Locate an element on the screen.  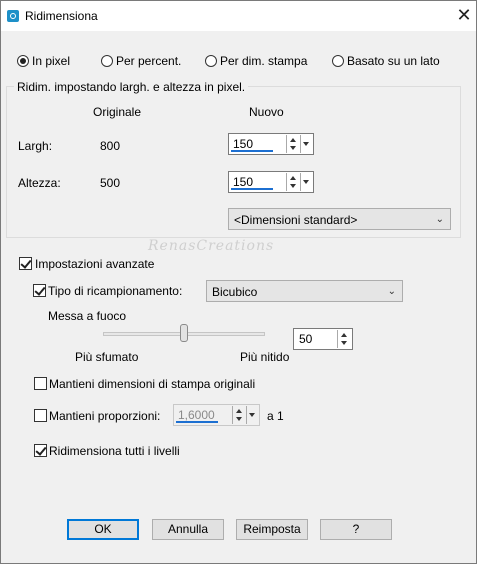
cancel-button: Annulla is located at coordinates (188, 529).